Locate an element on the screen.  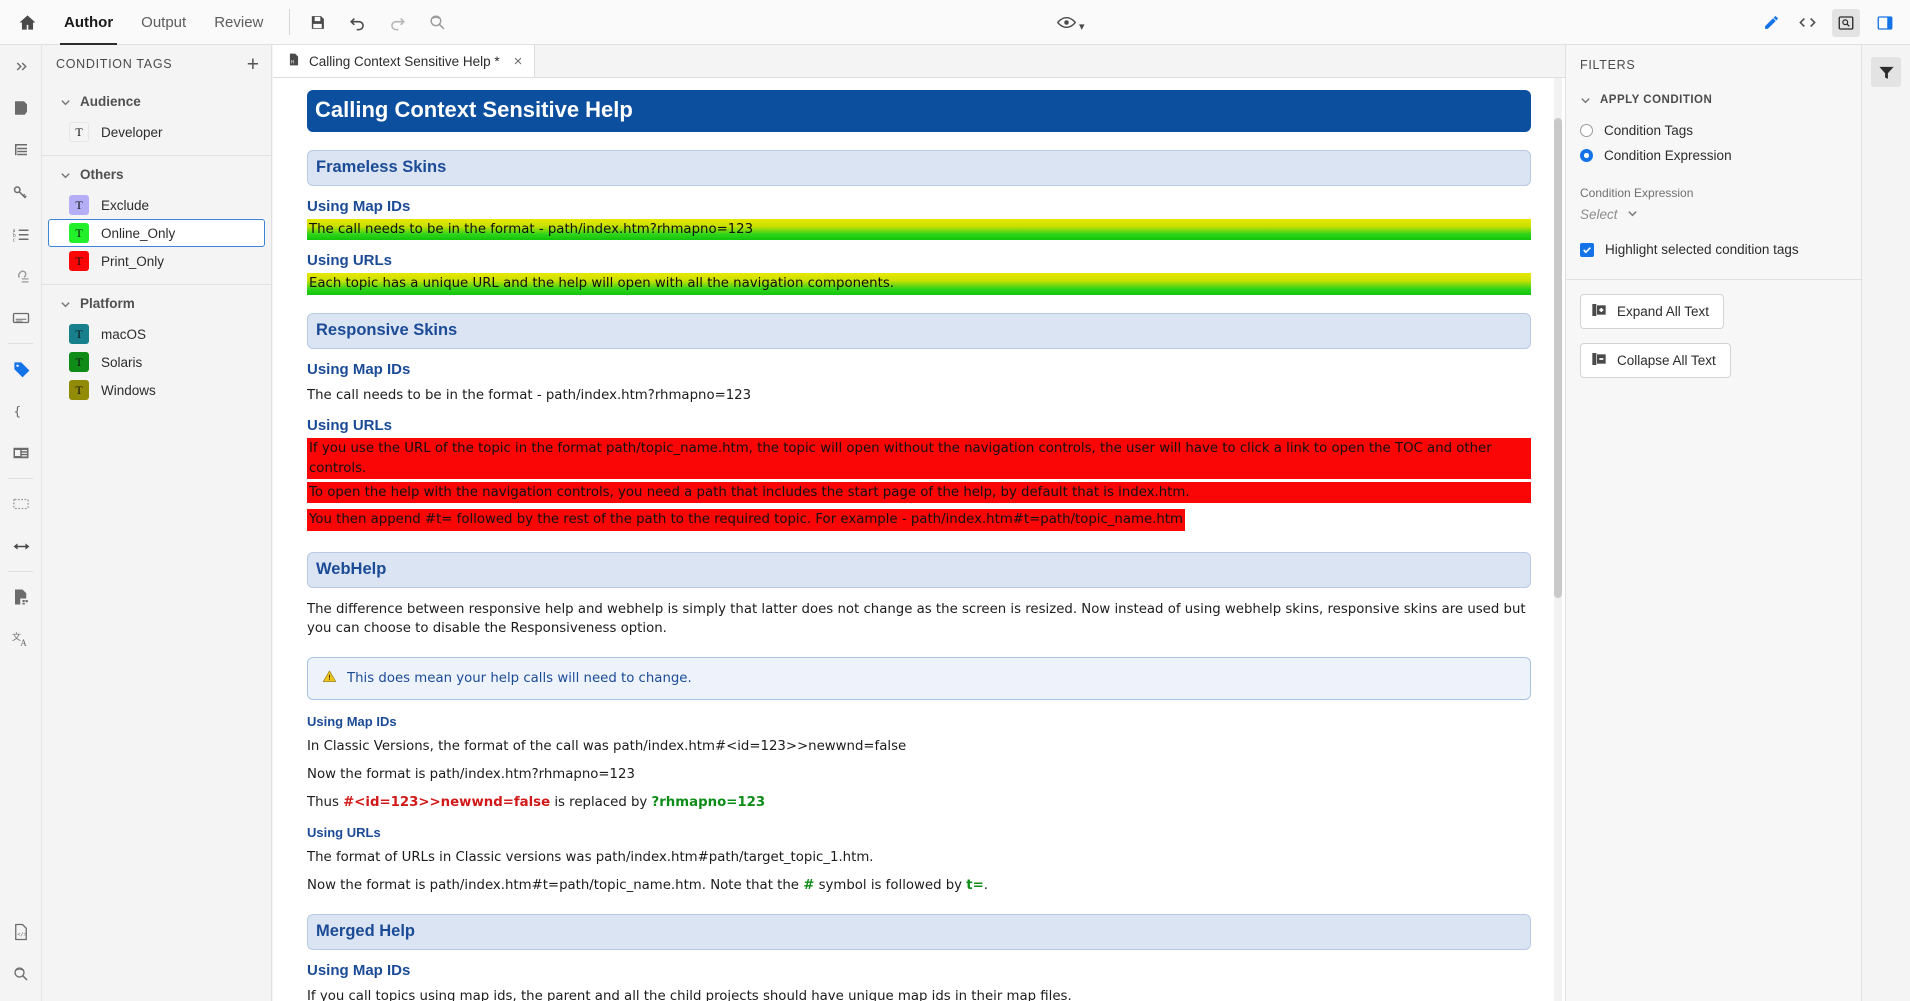
redo-icon is located at coordinates (397, 22).